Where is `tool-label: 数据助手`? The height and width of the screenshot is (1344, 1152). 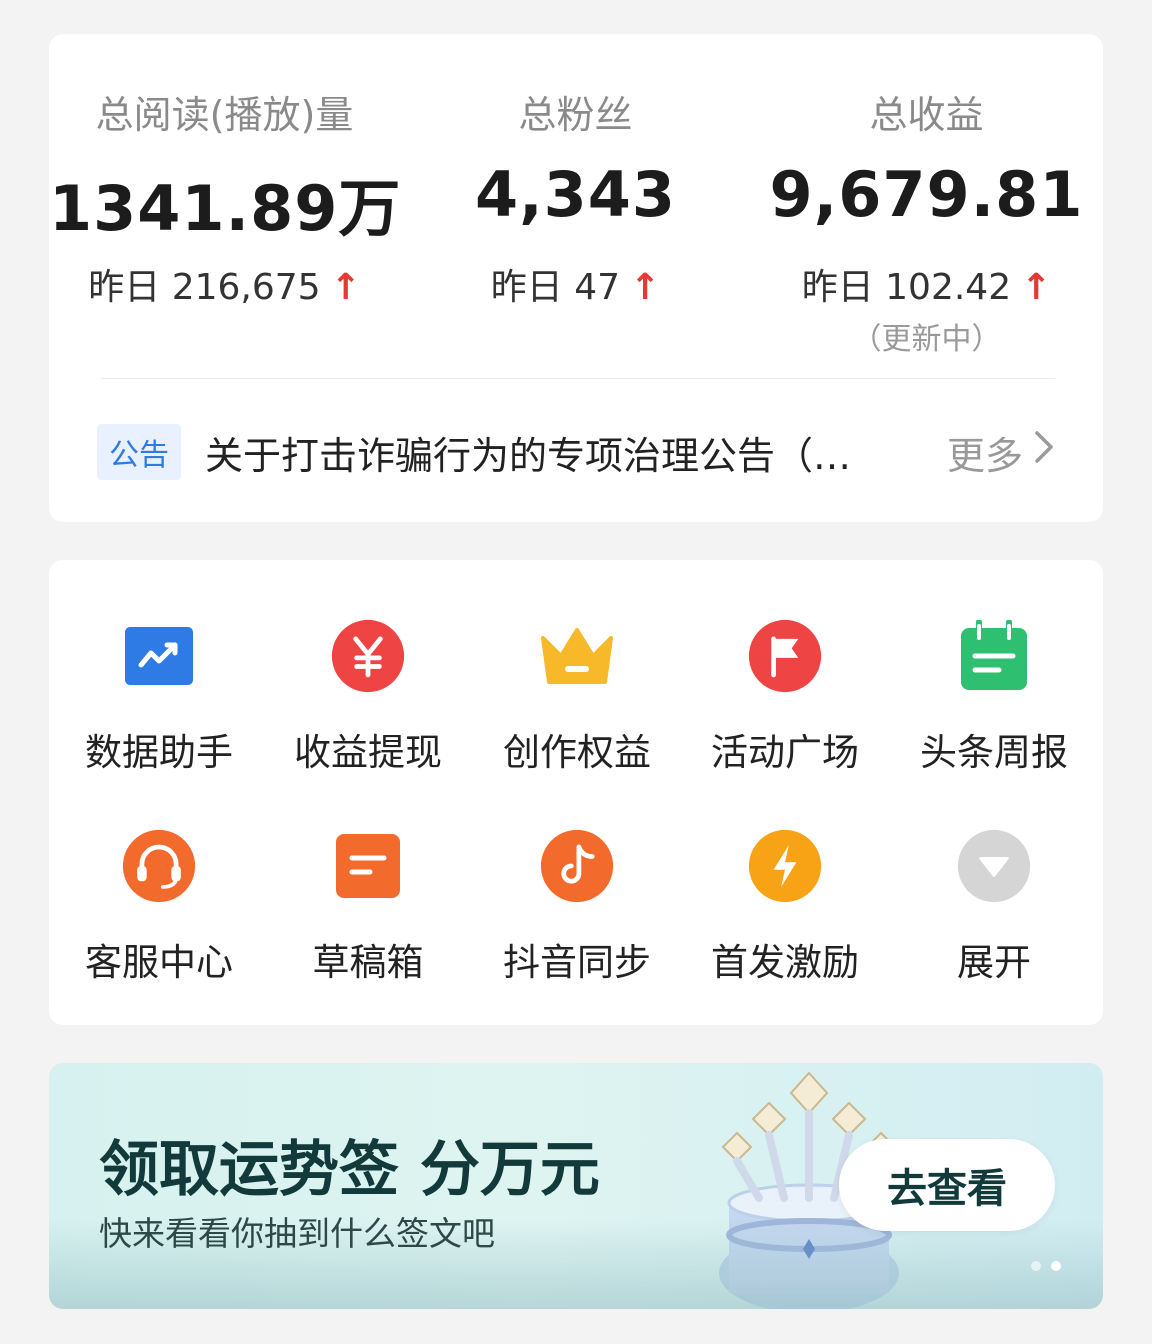
tool-label: 数据助手 is located at coordinates (159, 752).